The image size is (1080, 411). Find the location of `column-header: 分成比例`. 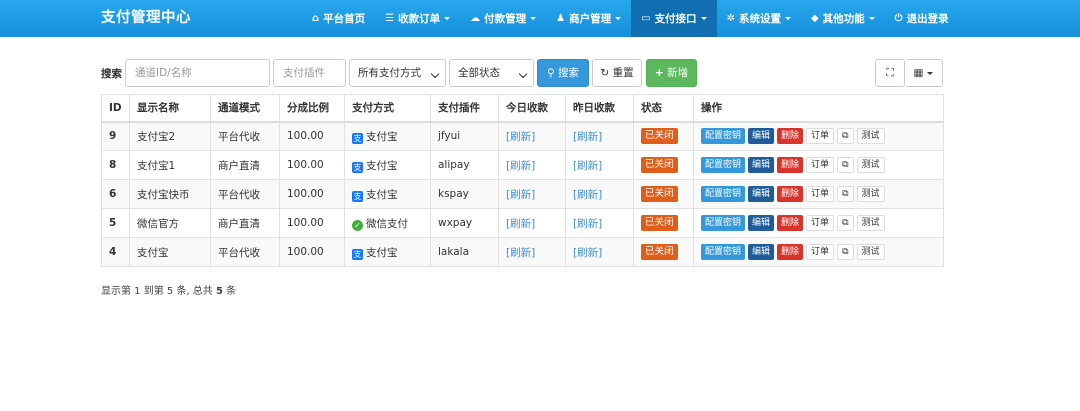

column-header: 分成比例 is located at coordinates (312, 108).